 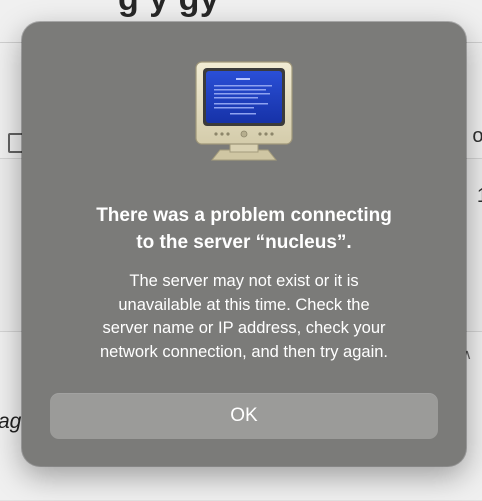 What do you see at coordinates (244, 281) in the screenshot?
I see `alert-message-line: The server may not exist or it is` at bounding box center [244, 281].